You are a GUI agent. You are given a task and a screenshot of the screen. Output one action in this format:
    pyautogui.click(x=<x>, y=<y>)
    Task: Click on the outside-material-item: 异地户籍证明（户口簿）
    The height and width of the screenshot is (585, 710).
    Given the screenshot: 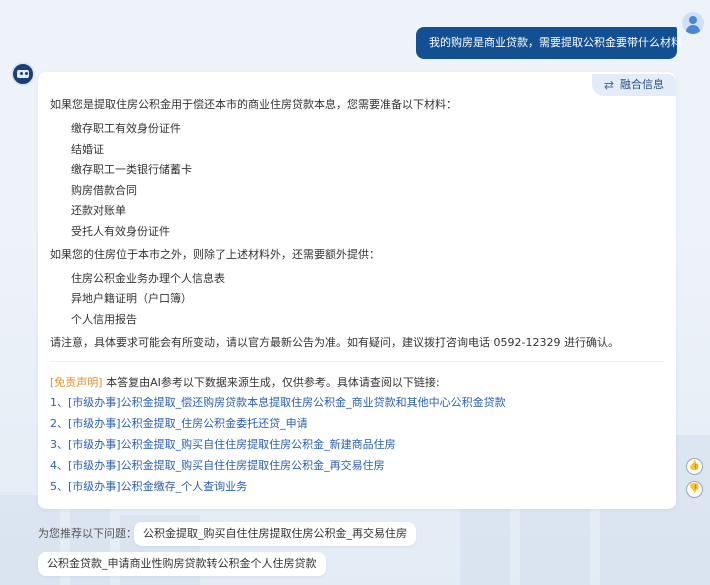 What is the action you would take?
    pyautogui.click(x=131, y=298)
    